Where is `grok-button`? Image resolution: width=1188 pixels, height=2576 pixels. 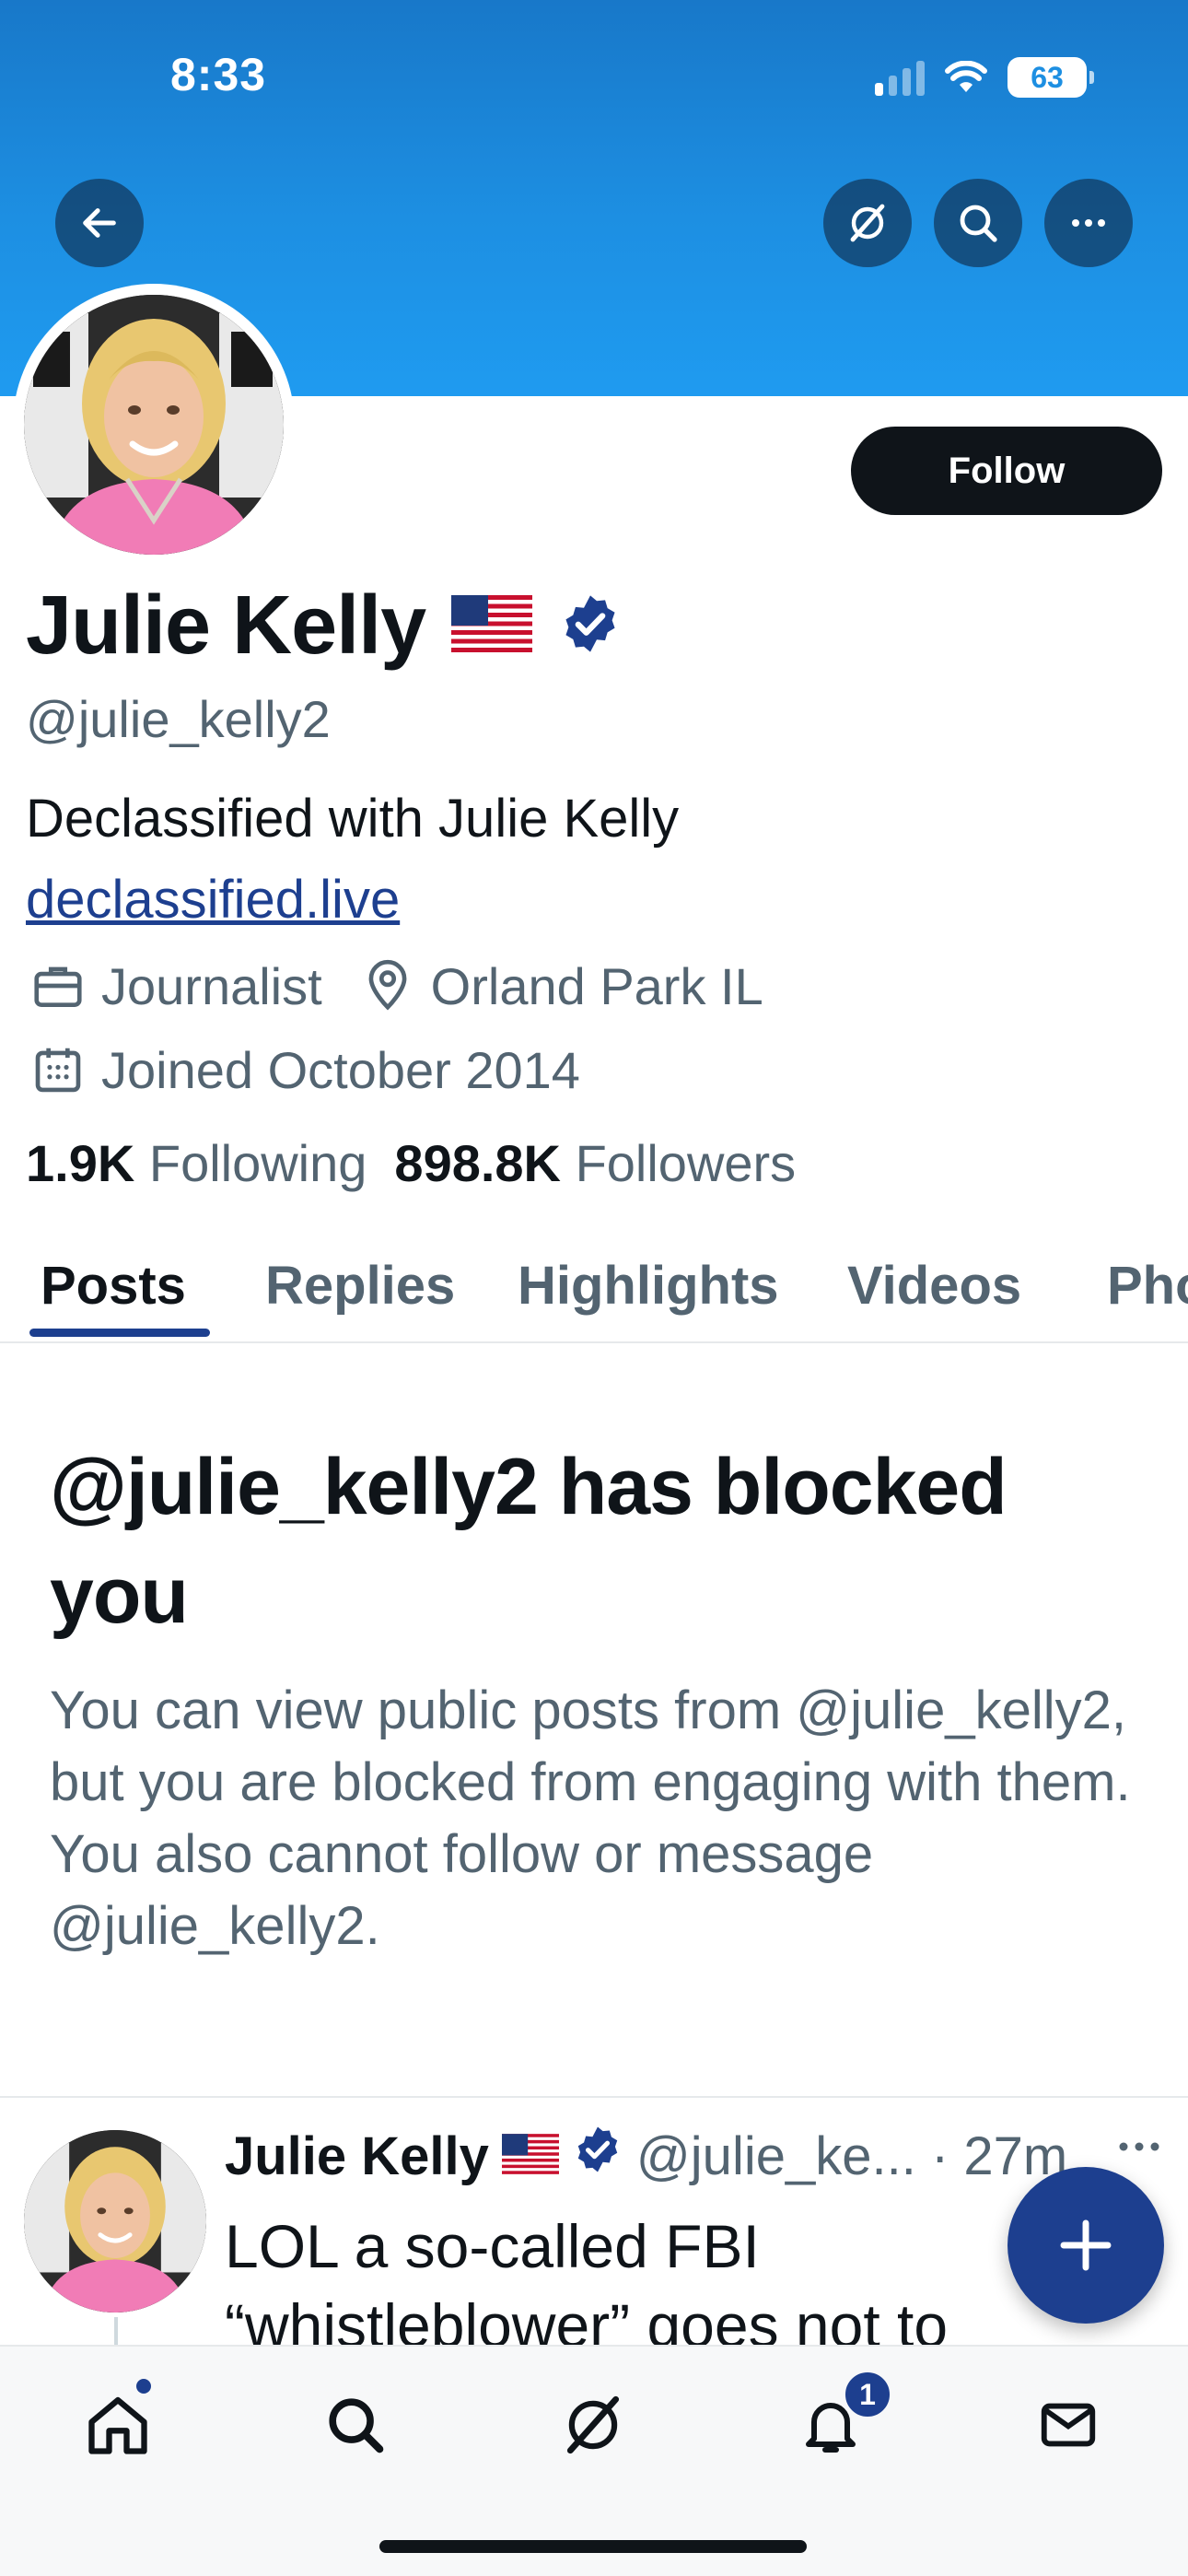
grok-button is located at coordinates (867, 223).